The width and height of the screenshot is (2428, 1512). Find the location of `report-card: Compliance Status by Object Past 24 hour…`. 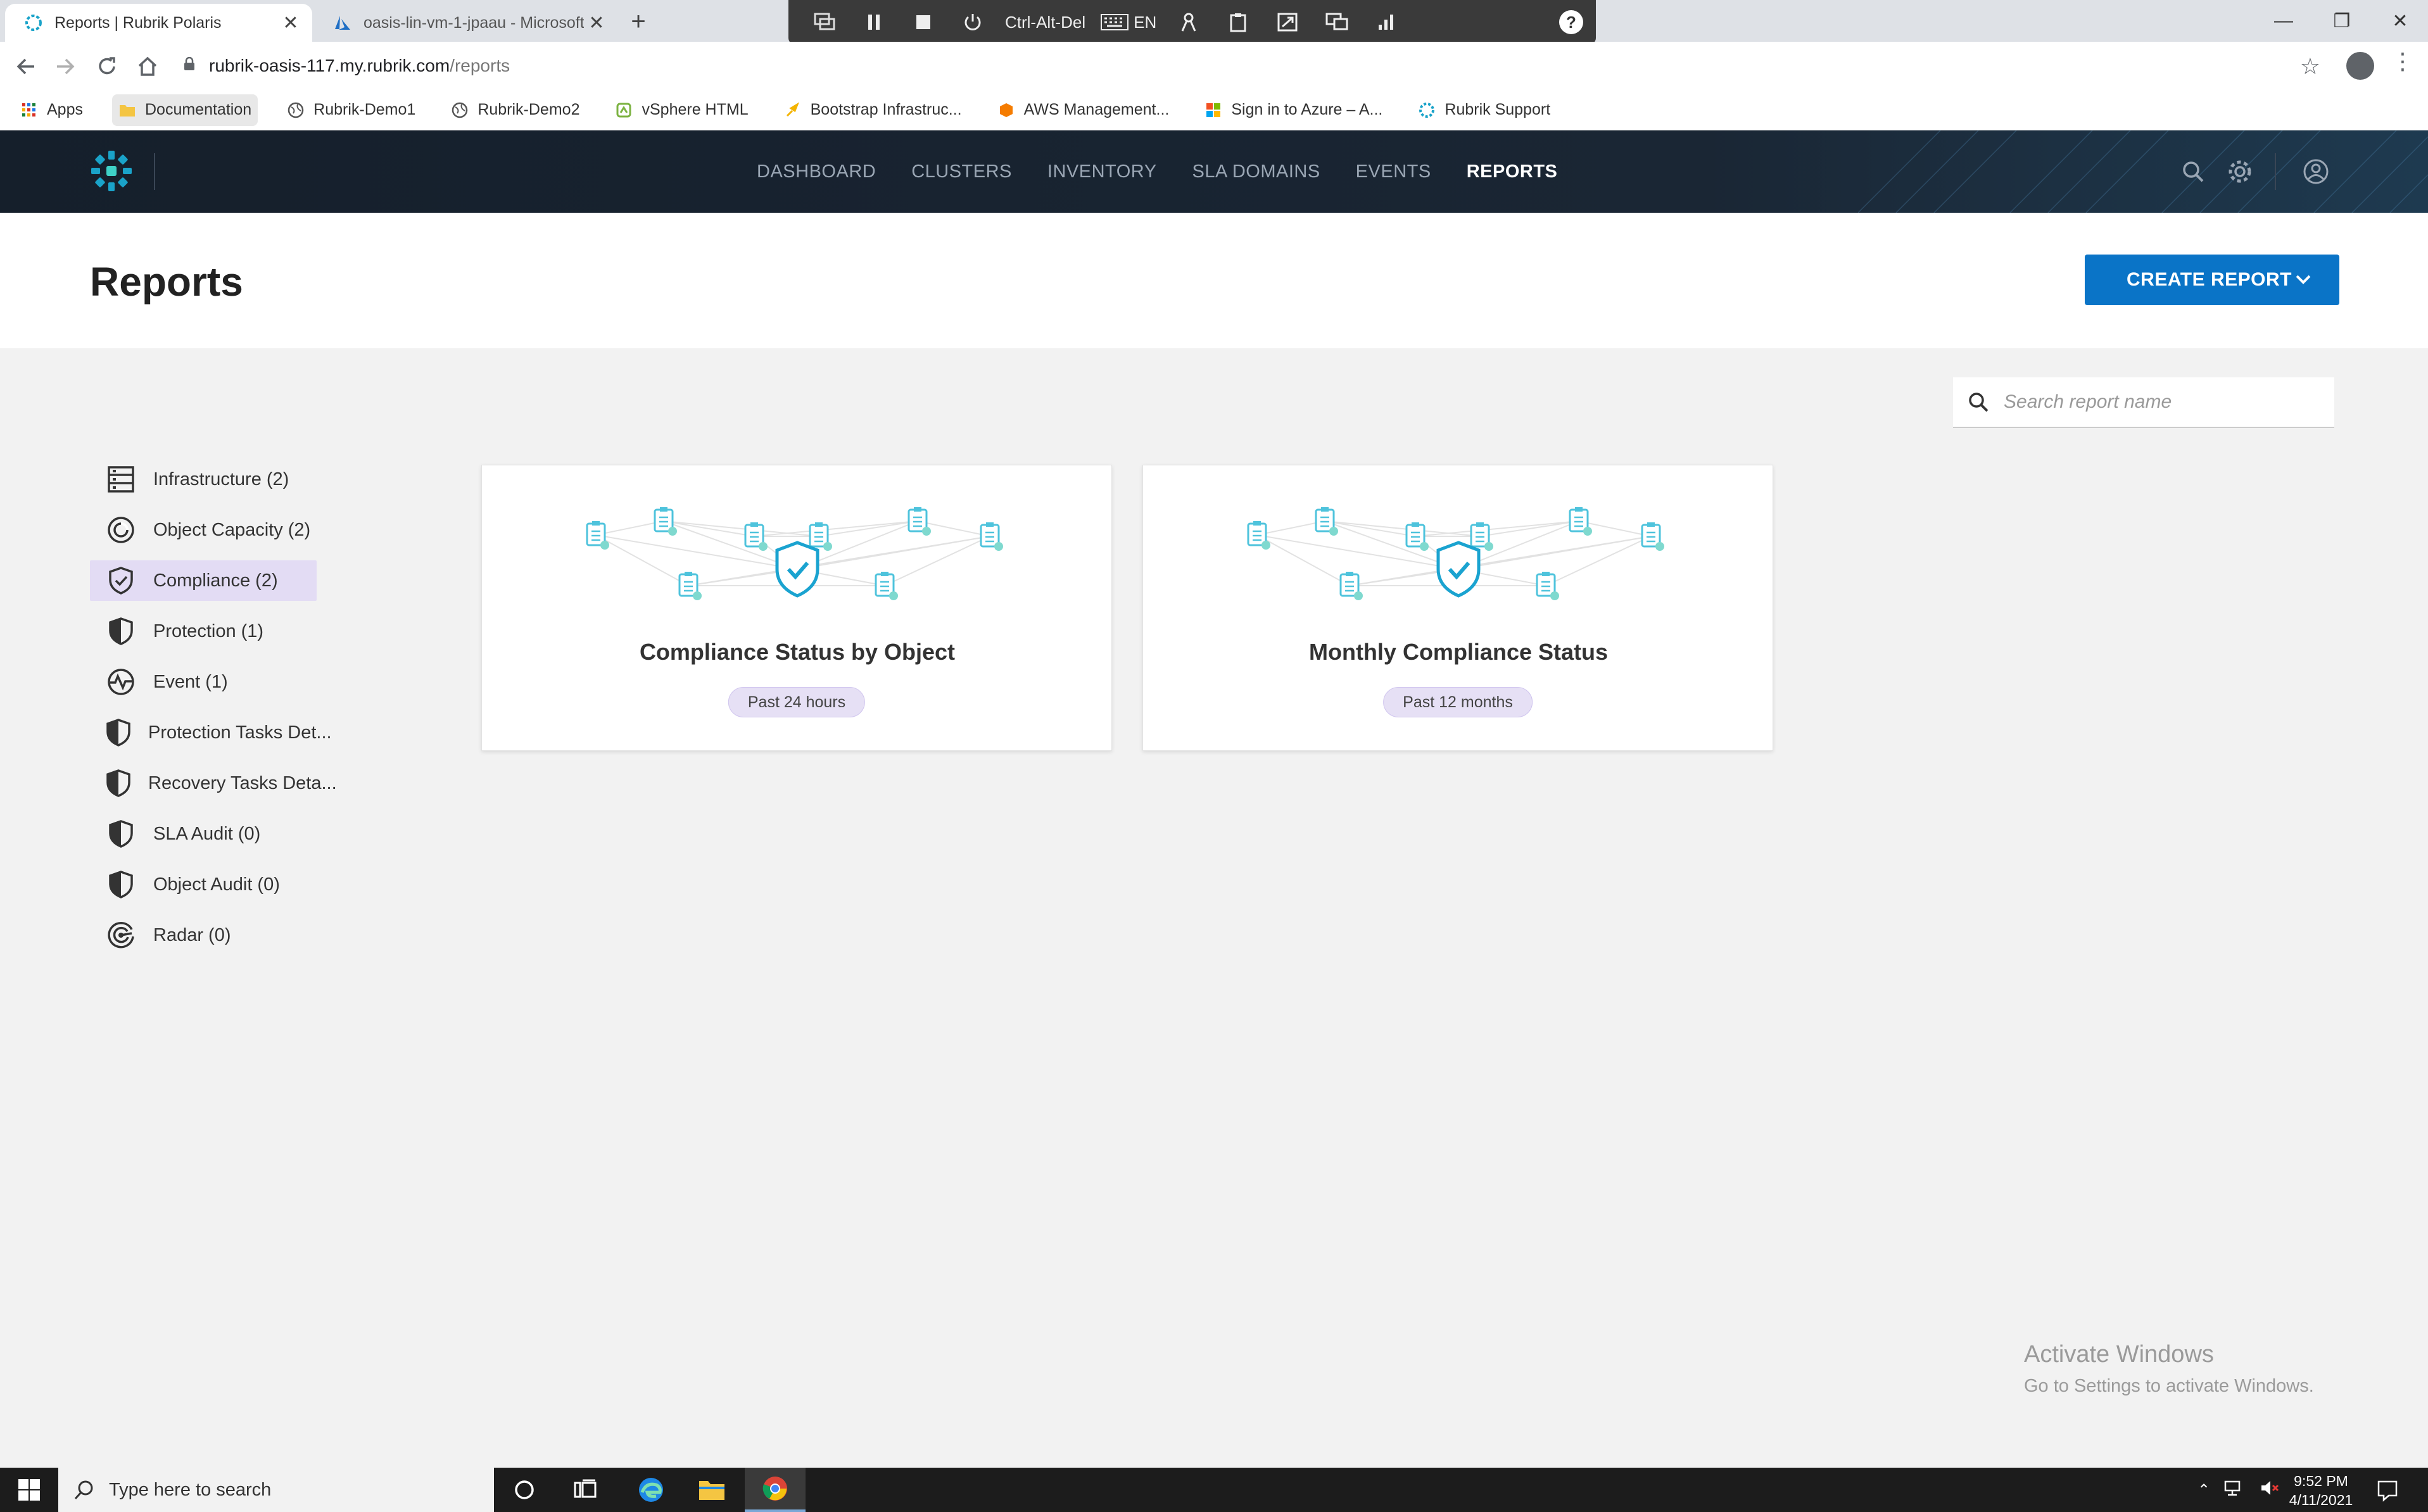

report-card: Compliance Status by Object Past 24 hour… is located at coordinates (796, 608).